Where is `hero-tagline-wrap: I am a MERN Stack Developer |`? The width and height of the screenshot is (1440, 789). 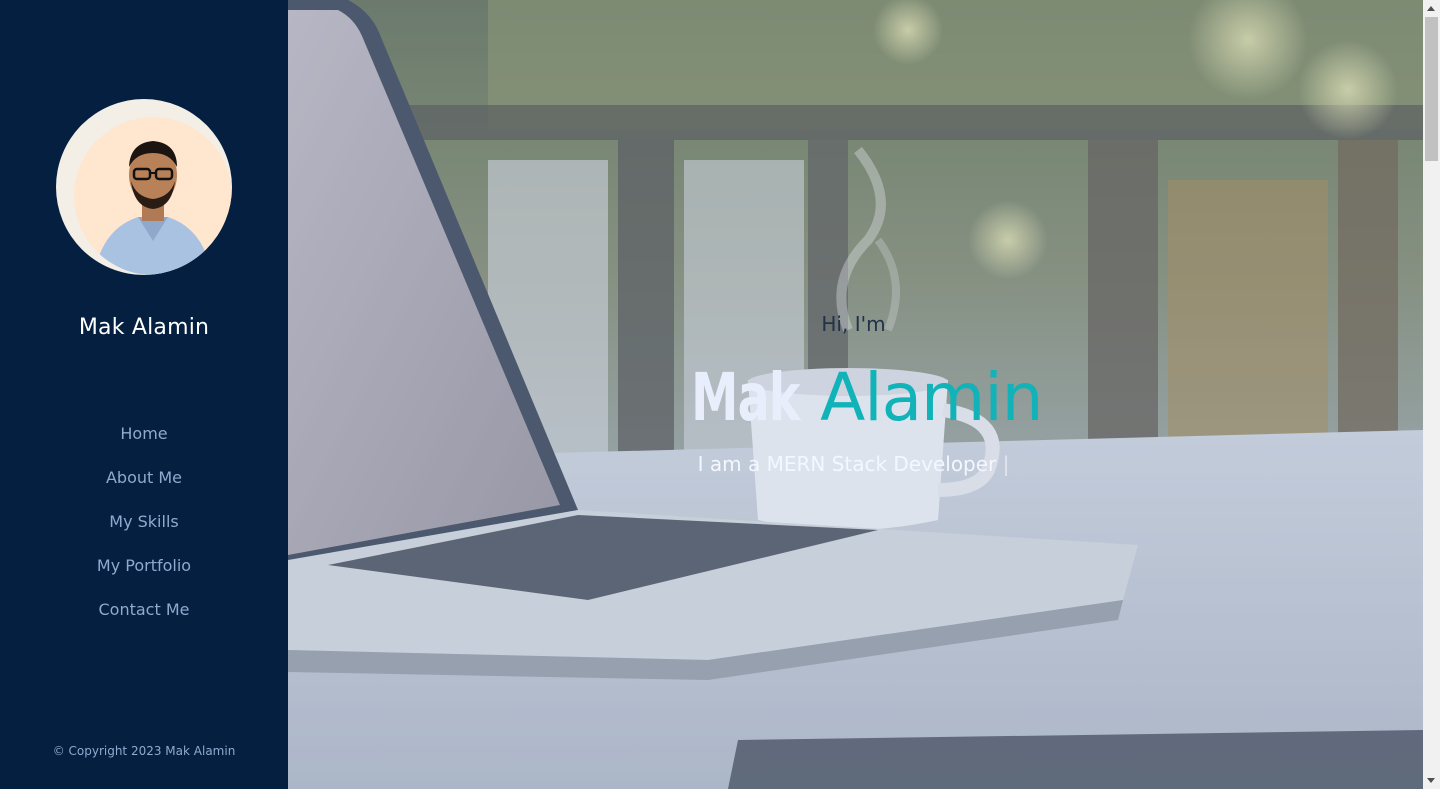 hero-tagline-wrap: I am a MERN Stack Developer | is located at coordinates (853, 464).